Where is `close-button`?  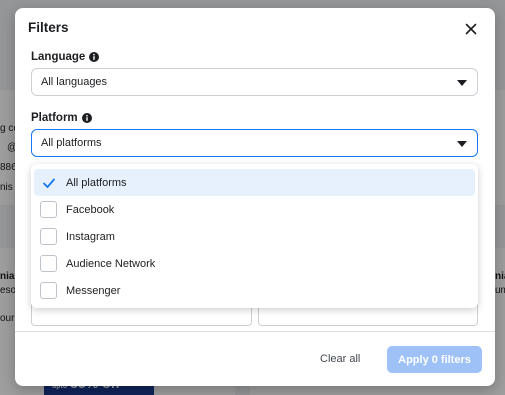 close-button is located at coordinates (471, 29).